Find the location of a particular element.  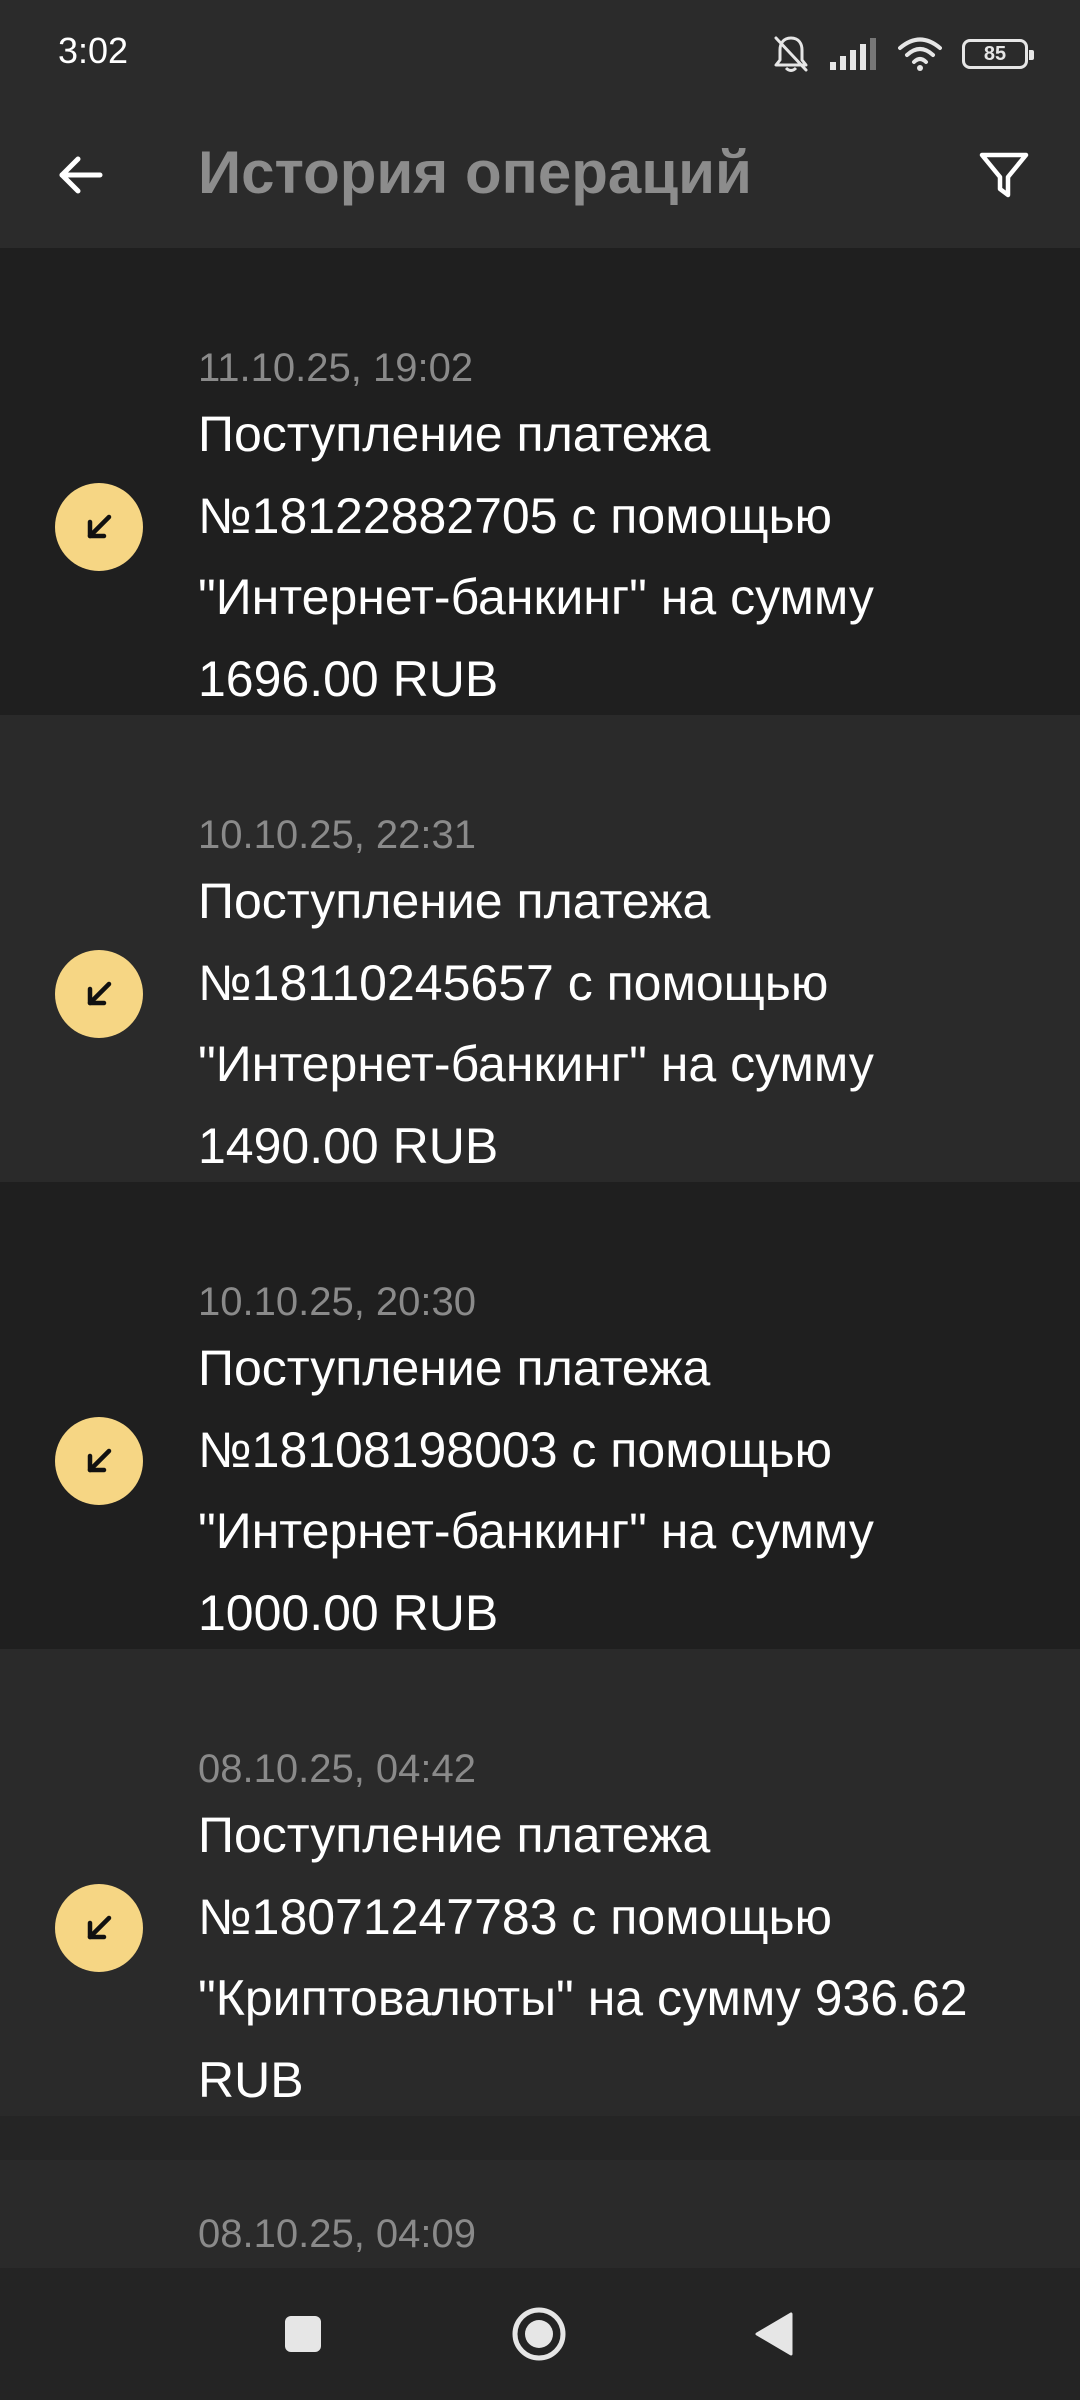

battery-icon: 85 is located at coordinates (998, 54).